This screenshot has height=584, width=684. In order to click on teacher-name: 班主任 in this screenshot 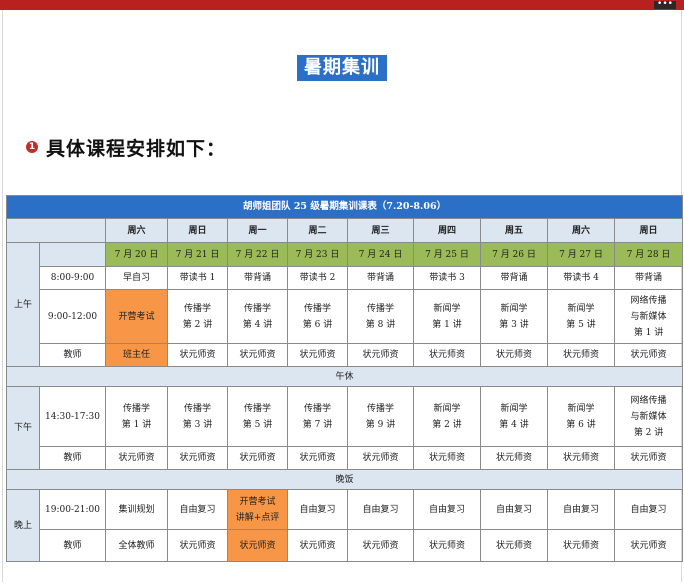, I will do `click(136, 355)`.